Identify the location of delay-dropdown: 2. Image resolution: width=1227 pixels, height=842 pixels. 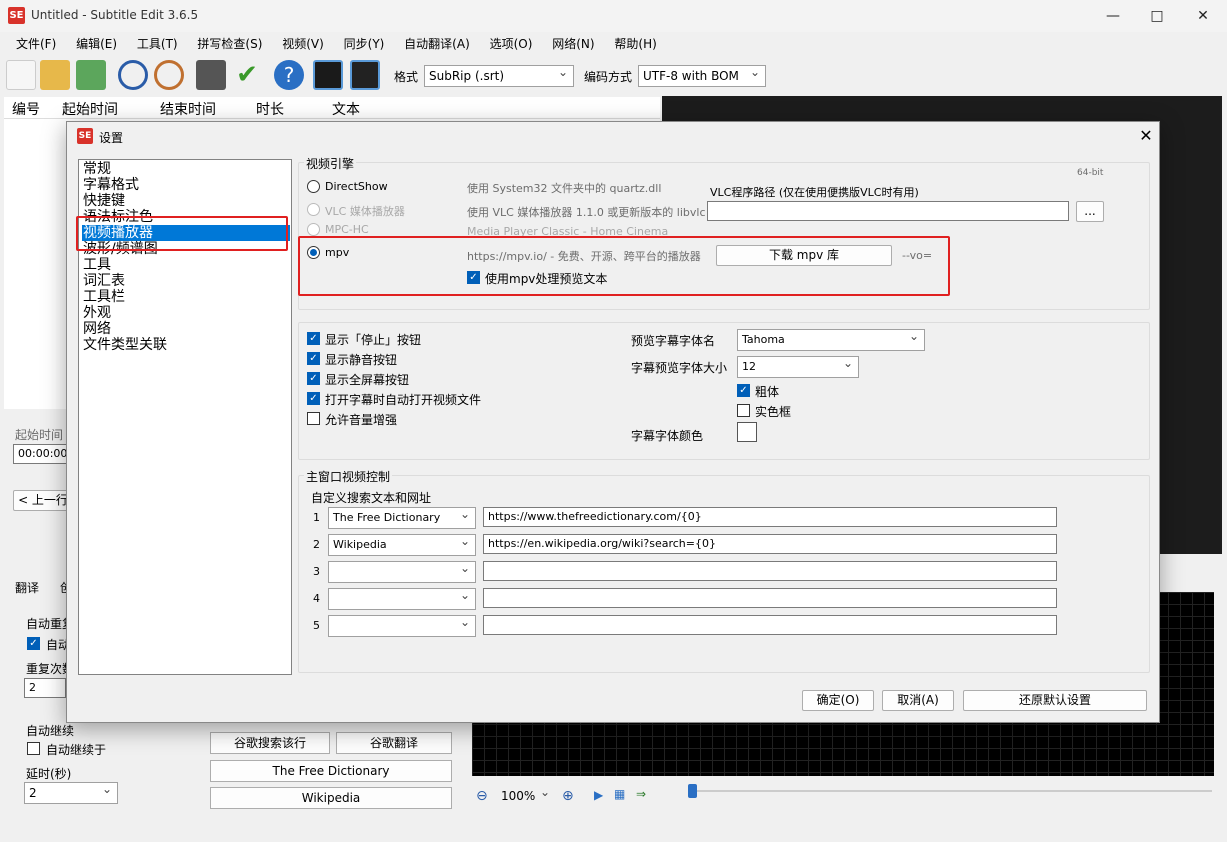
(71, 793).